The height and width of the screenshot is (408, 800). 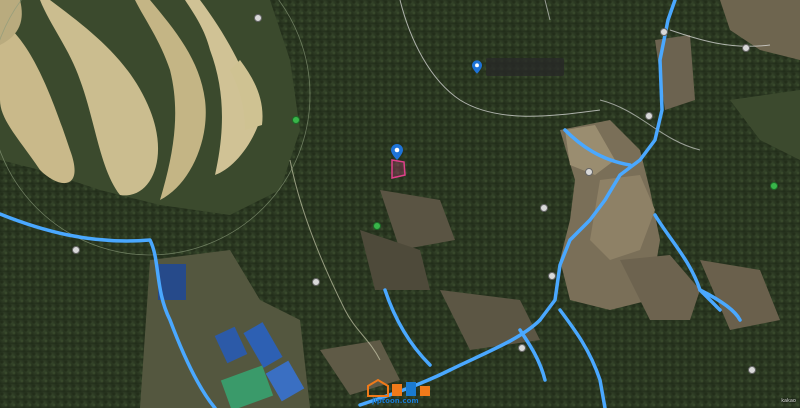 I want to click on watermark-logo: jiptoon.com, so click(x=399, y=392).